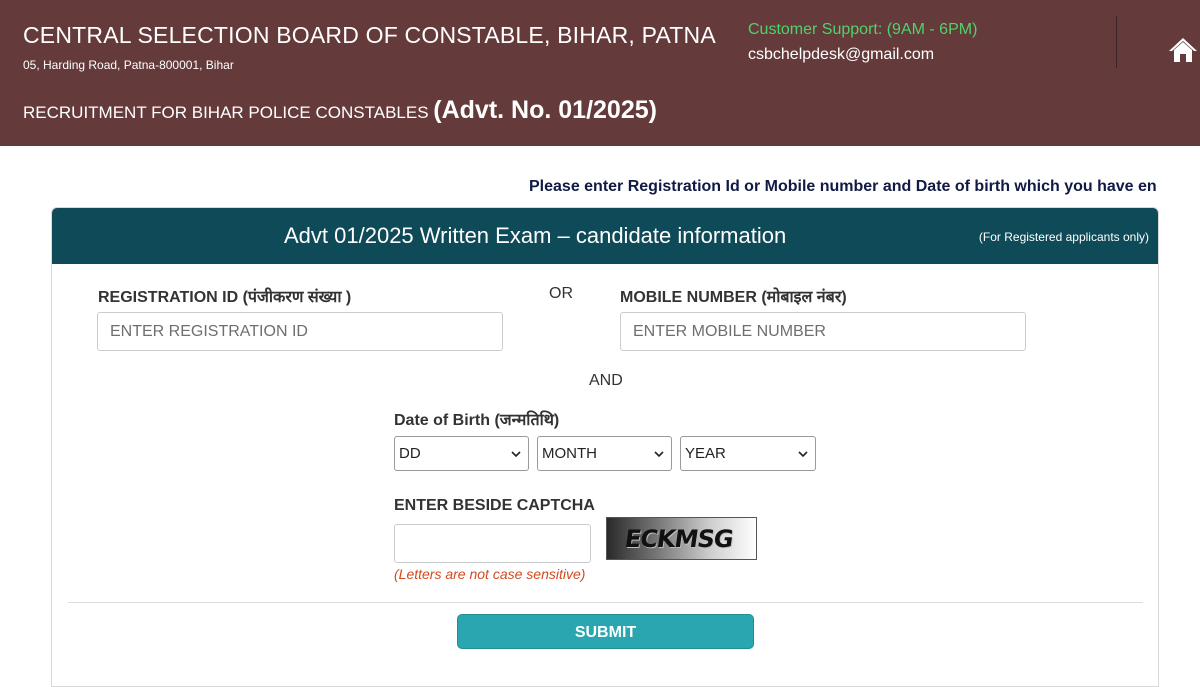  What do you see at coordinates (841, 55) in the screenshot?
I see `support-email: csbchelpdesk@gmail.com` at bounding box center [841, 55].